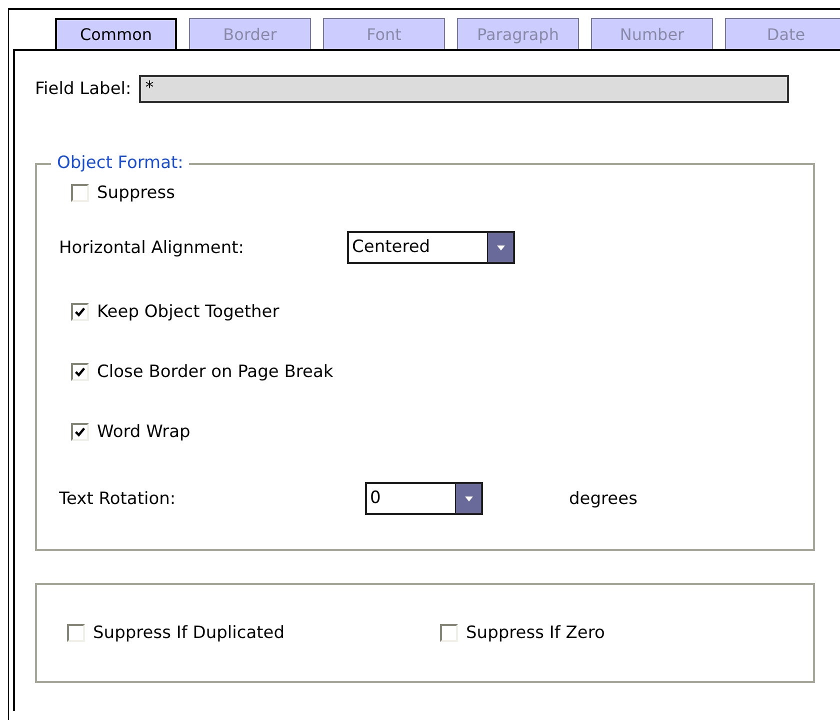 The height and width of the screenshot is (720, 840). What do you see at coordinates (152, 248) in the screenshot?
I see `select-label: Horizontal Alignment:` at bounding box center [152, 248].